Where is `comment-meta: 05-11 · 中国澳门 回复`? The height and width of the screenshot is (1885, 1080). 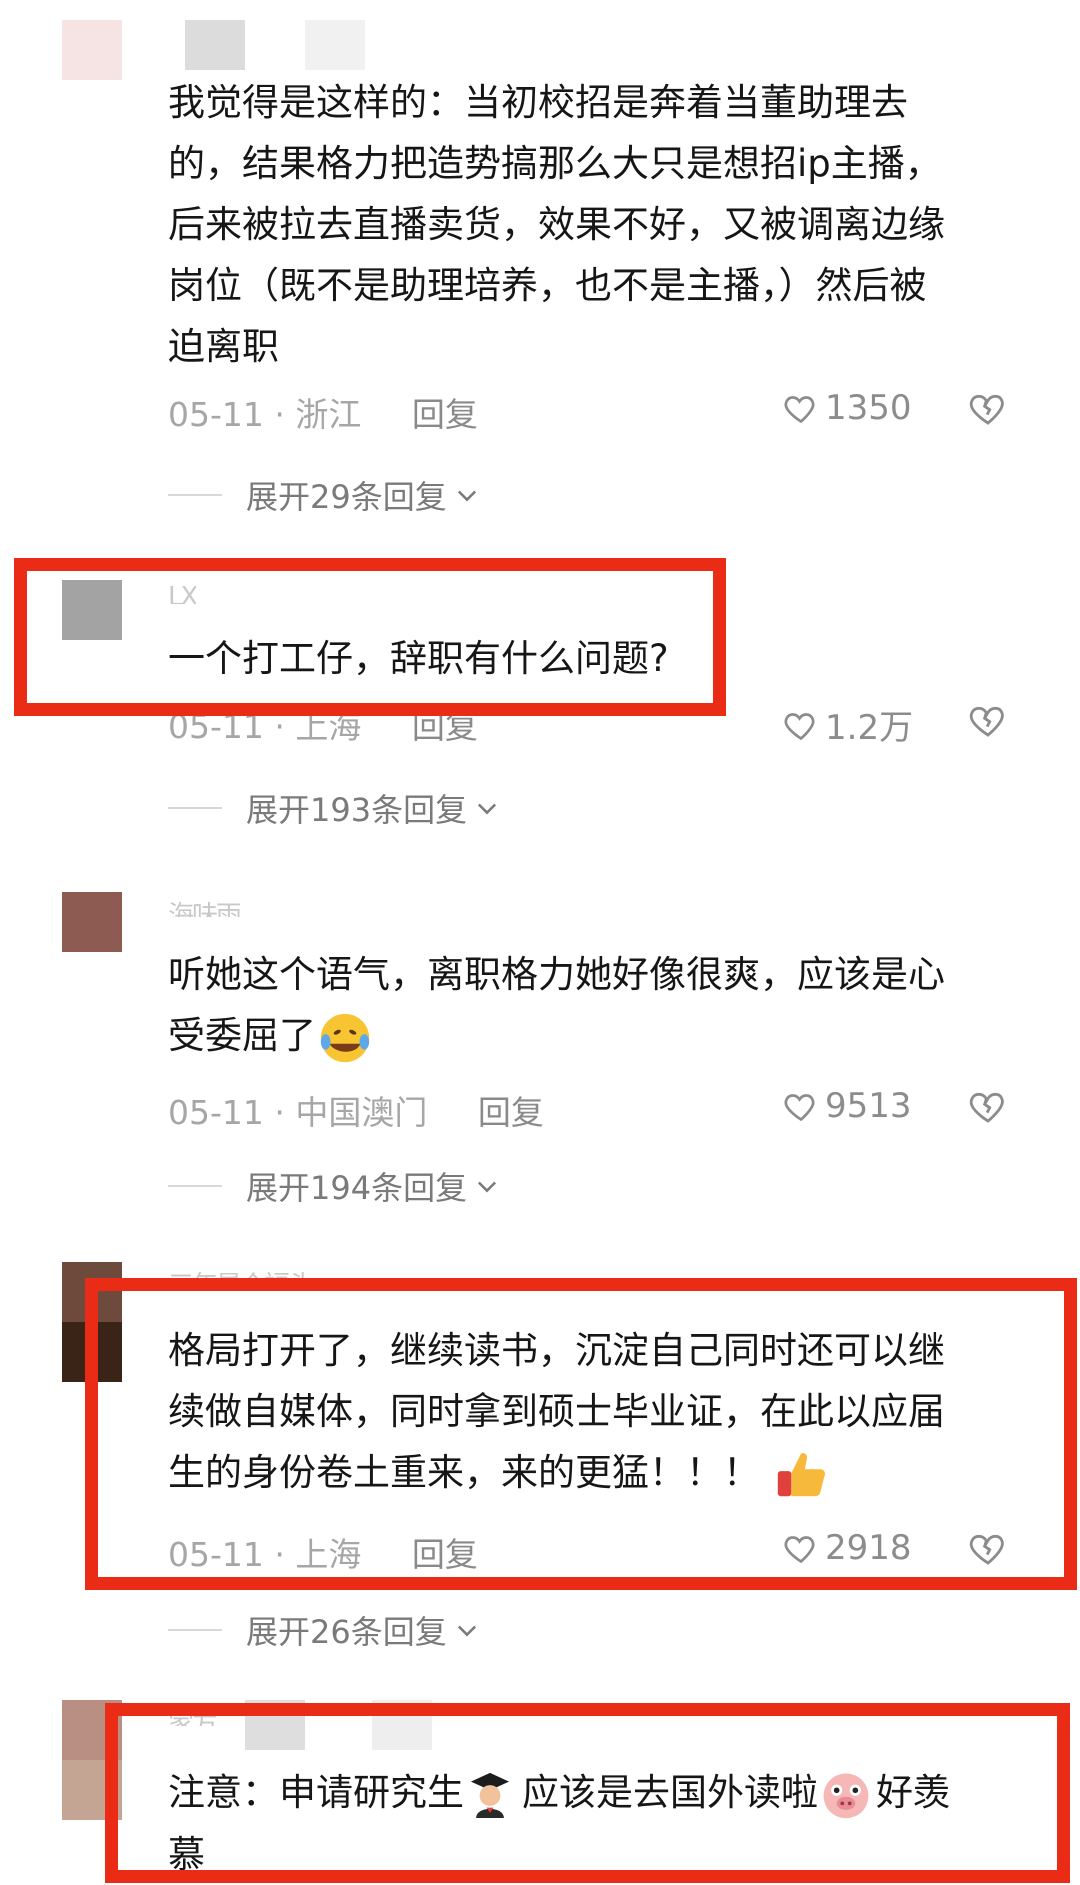 comment-meta: 05-11 · 中国澳门 回复 is located at coordinates (356, 1112).